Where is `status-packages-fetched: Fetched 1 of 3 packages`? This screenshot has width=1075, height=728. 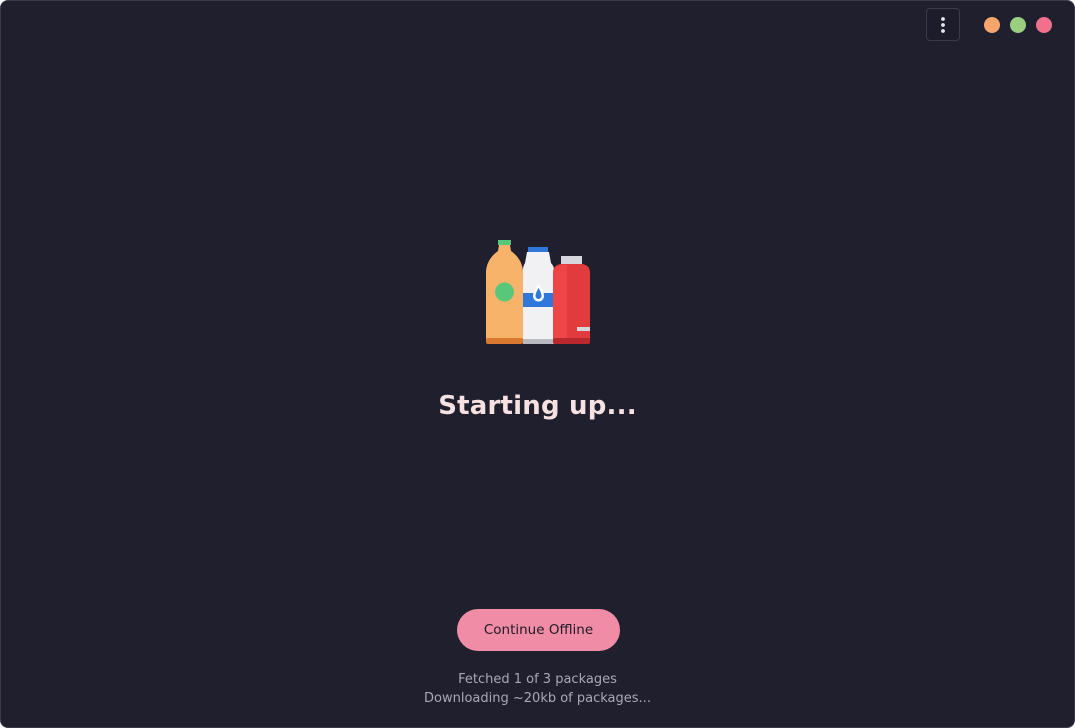 status-packages-fetched: Fetched 1 of 3 packages is located at coordinates (537, 679).